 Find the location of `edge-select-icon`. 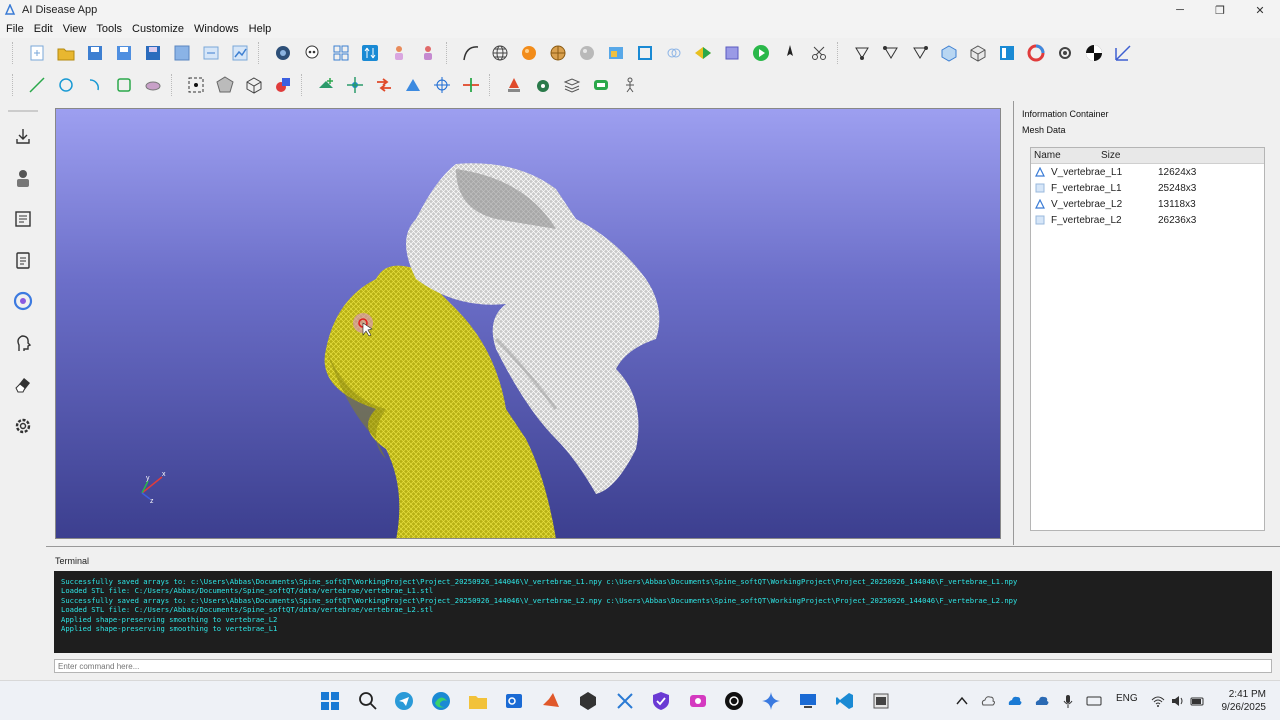

edge-select-icon is located at coordinates (891, 53).